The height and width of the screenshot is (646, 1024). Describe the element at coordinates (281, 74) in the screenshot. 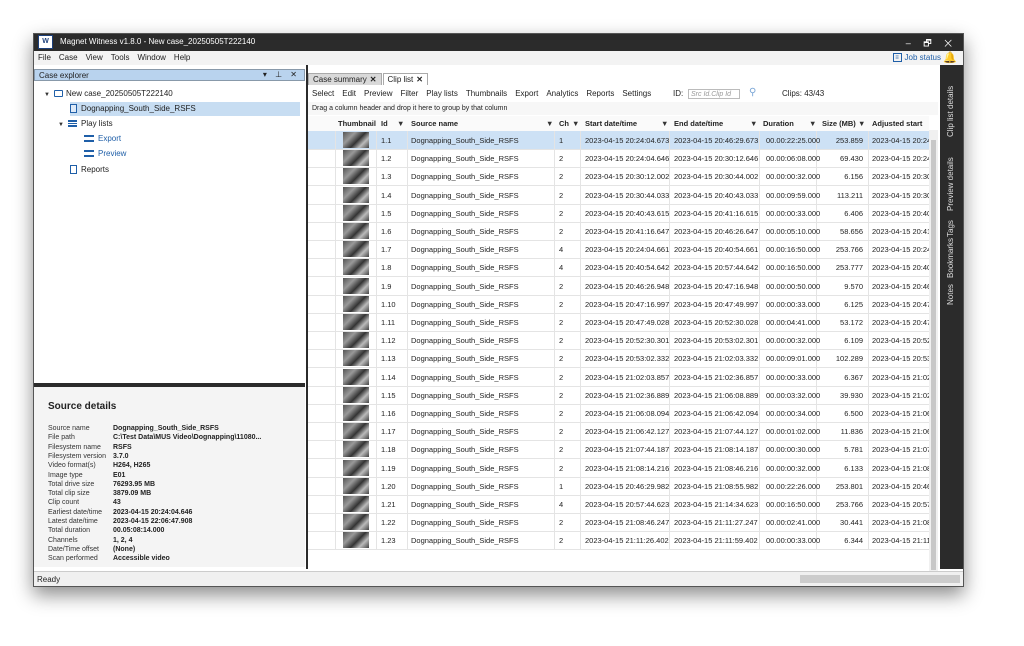

I see `pane-controls: ▾ ⊥ ✕` at that location.